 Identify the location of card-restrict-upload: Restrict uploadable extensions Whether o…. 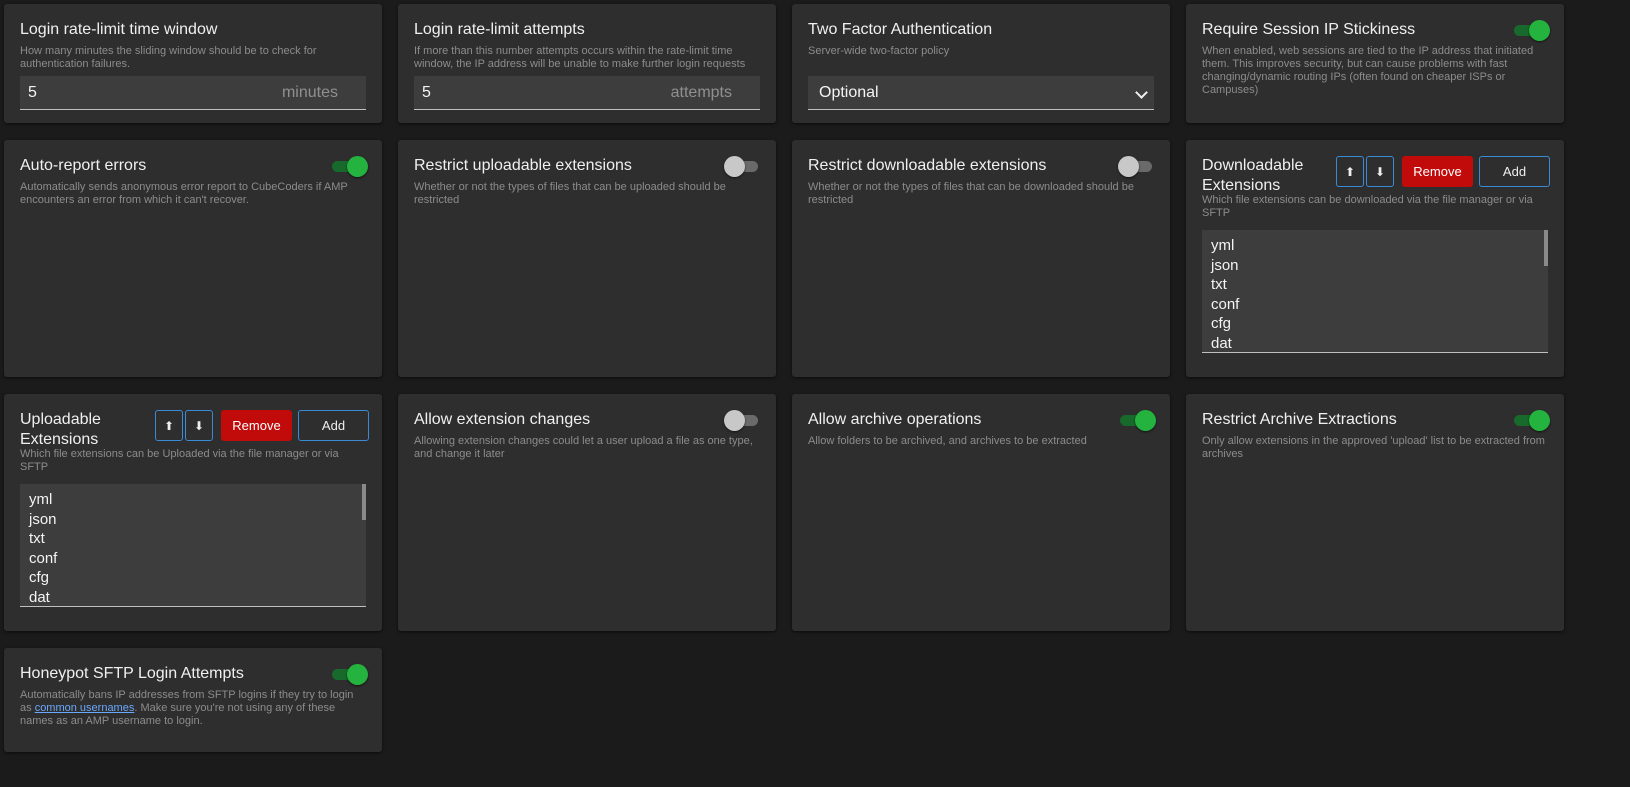
(587, 258).